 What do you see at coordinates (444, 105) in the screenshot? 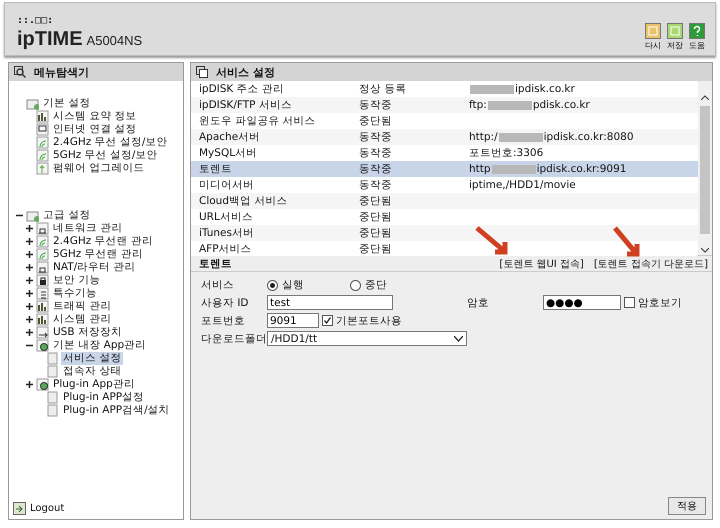
I see `table-row: ipDISK/FTP 서비스 동작중 ftp: pdisk.co.kr` at bounding box center [444, 105].